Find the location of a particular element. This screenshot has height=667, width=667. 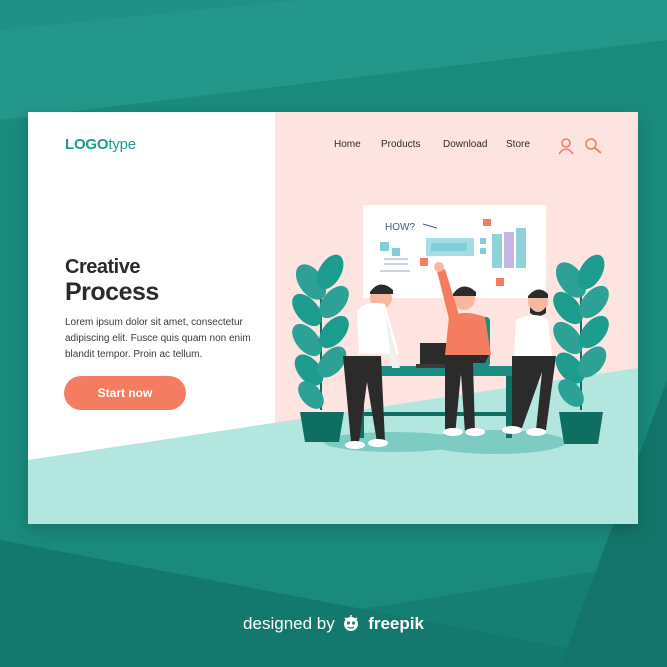

nav-item-store: Store is located at coordinates (526, 144).